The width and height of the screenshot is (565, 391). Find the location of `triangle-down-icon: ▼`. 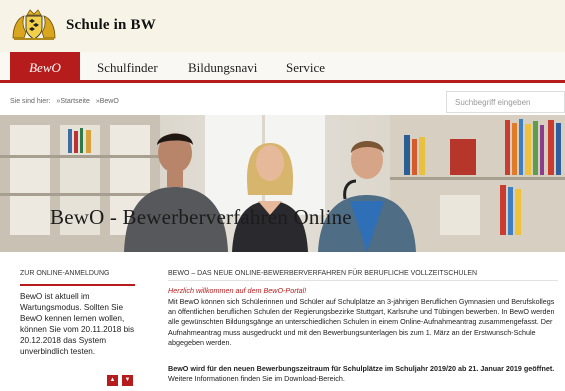

triangle-down-icon: ▼ is located at coordinates (127, 380).